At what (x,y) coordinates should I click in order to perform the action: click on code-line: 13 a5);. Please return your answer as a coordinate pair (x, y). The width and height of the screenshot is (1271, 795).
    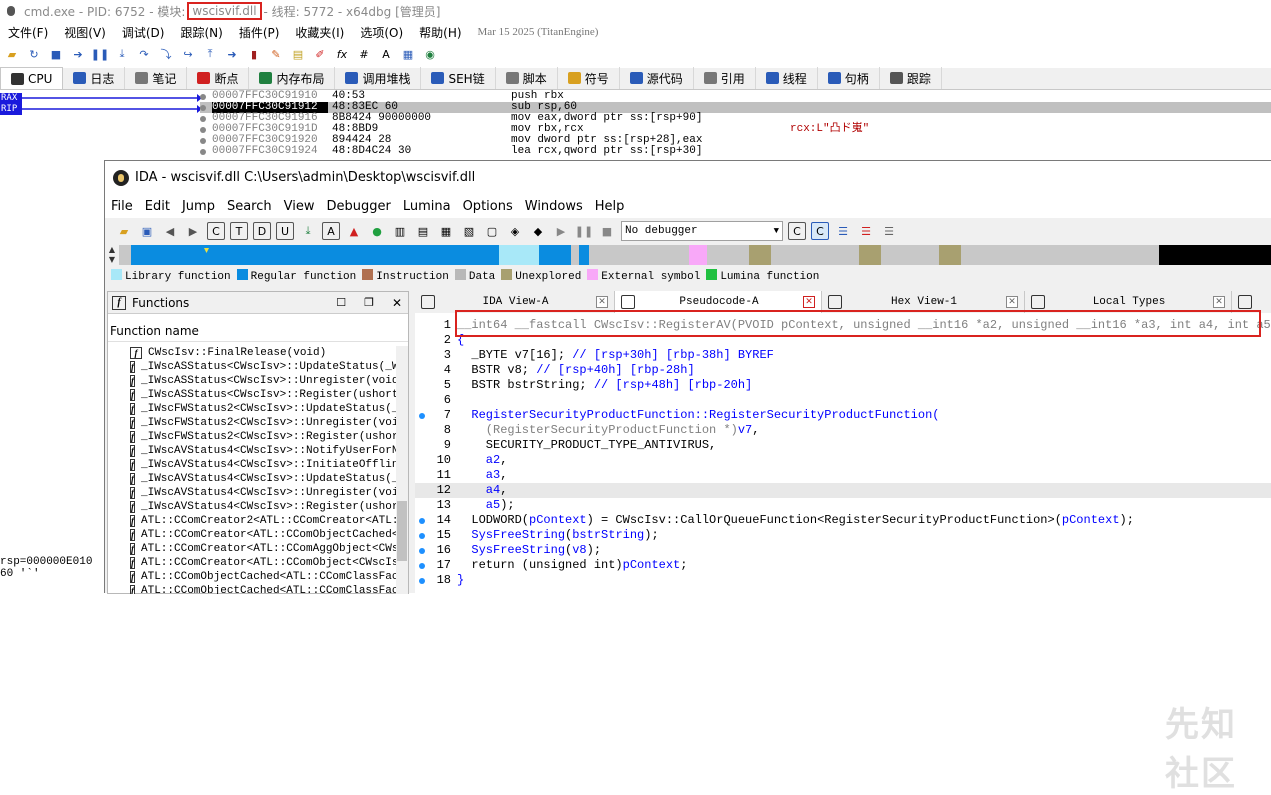
    Looking at the image, I should click on (843, 505).